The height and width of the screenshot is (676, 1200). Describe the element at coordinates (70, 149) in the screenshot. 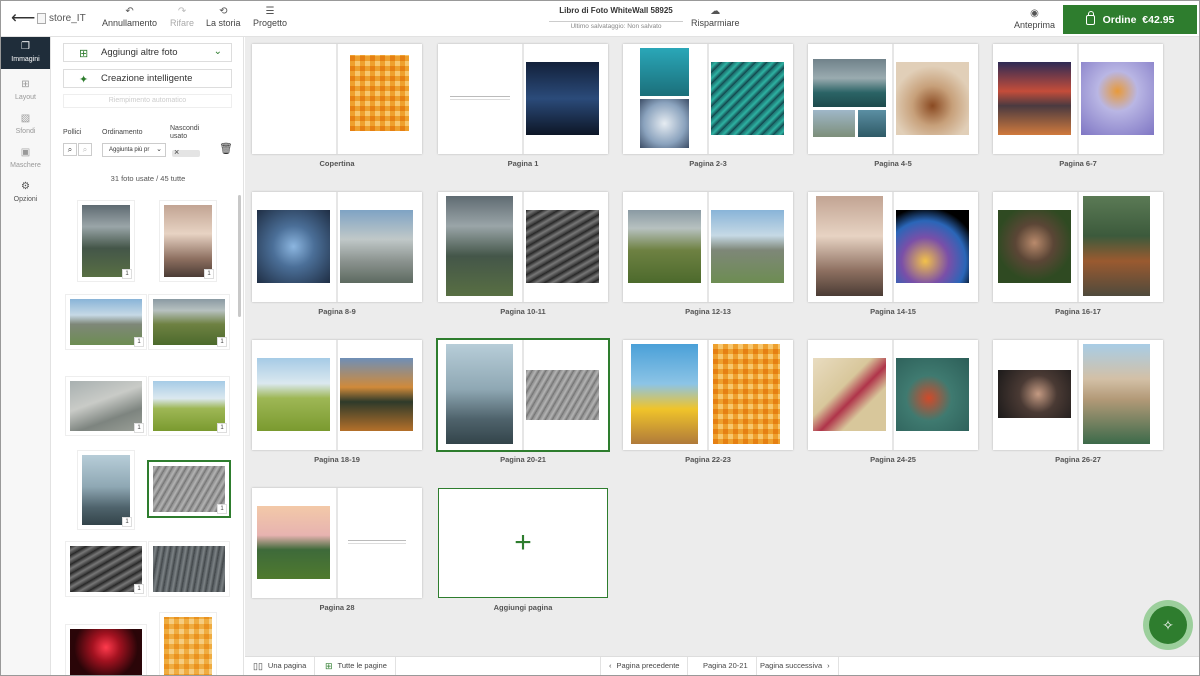

I see `zoom-in-icon: ⌕` at that location.